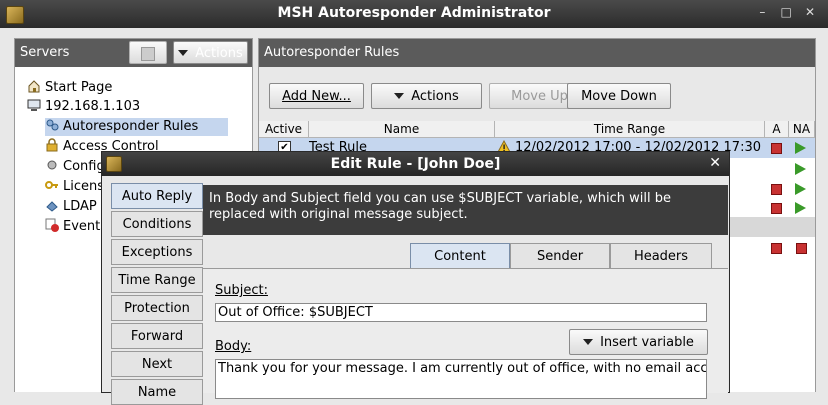 This screenshot has width=828, height=405. I want to click on copy-icon, so click(148, 54).